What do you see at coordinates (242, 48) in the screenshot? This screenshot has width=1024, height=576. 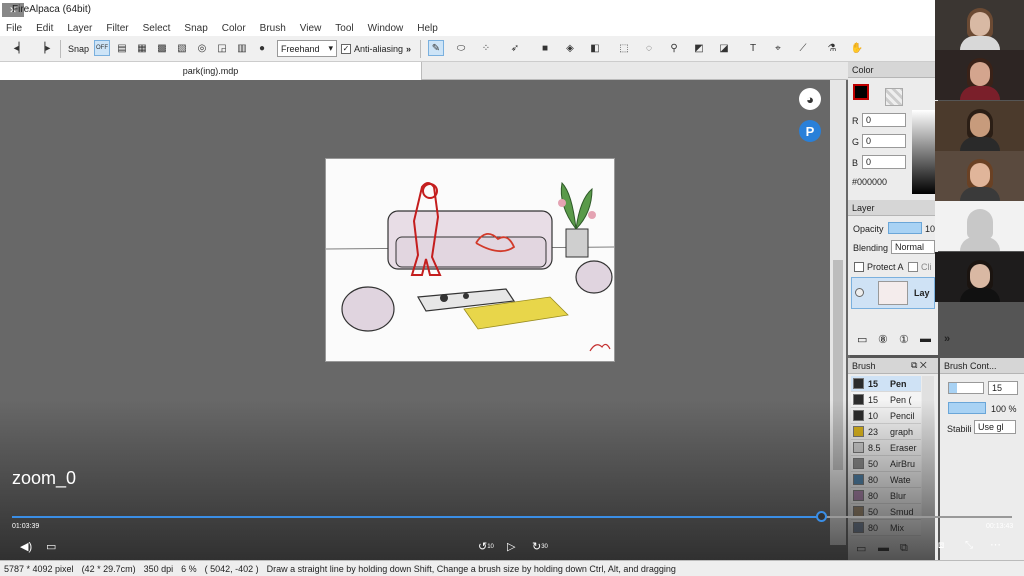 I see `snap-perspective-icon: ▥` at bounding box center [242, 48].